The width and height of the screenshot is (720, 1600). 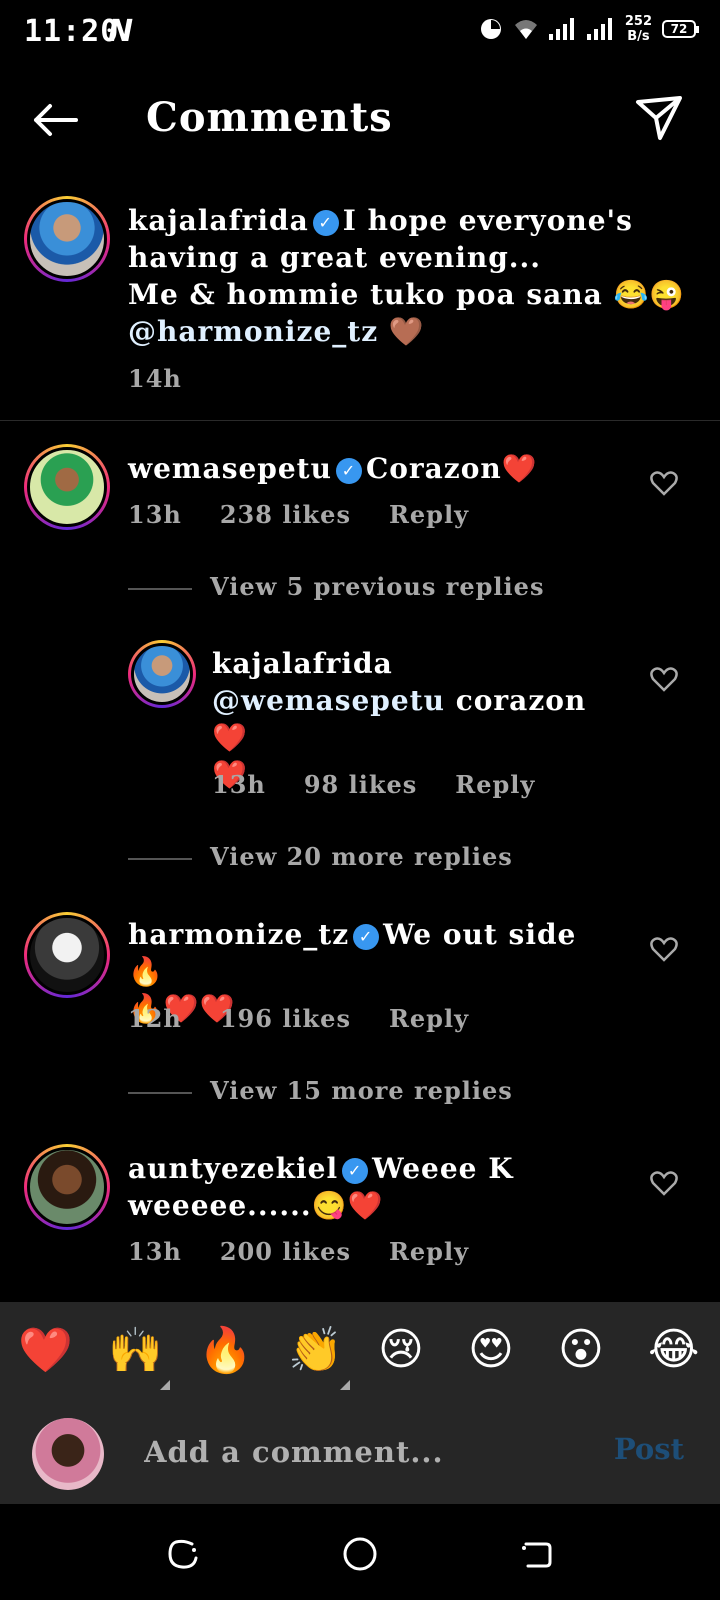 I want to click on emoji-fire: 🔥, so click(x=225, y=1350).